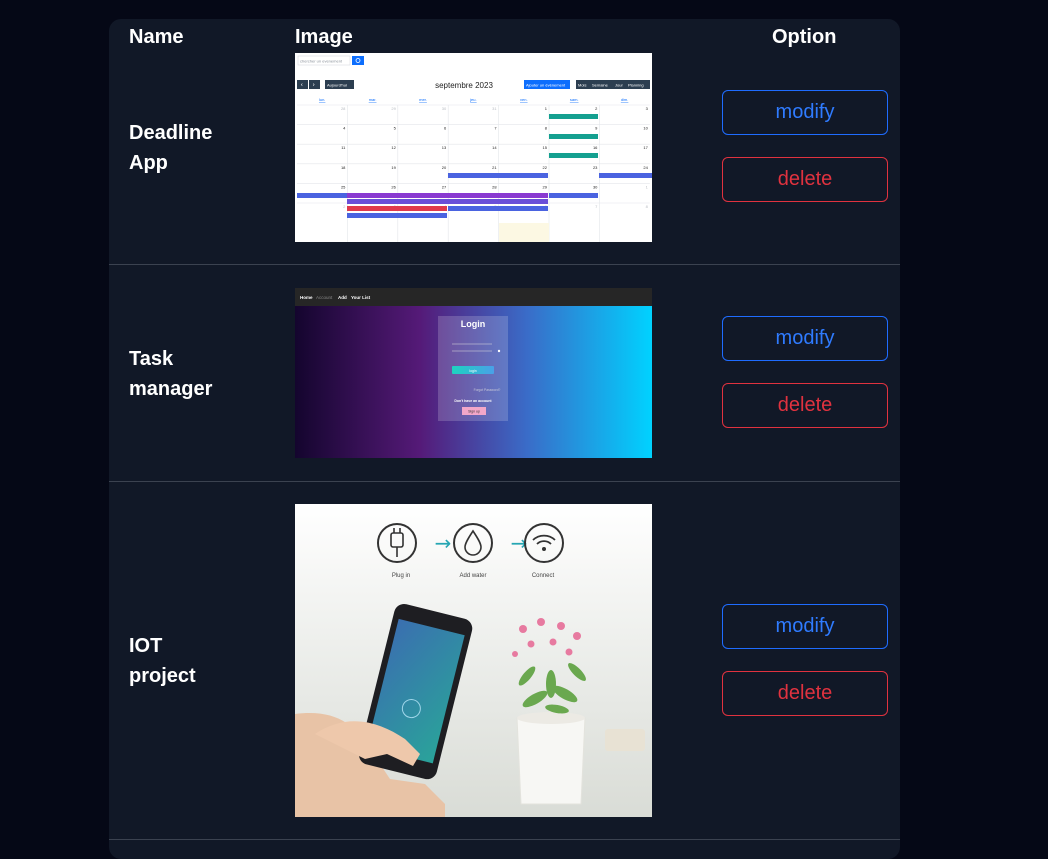 This screenshot has height=859, width=1048. What do you see at coordinates (324, 37) in the screenshot?
I see `column-header-image: Image` at bounding box center [324, 37].